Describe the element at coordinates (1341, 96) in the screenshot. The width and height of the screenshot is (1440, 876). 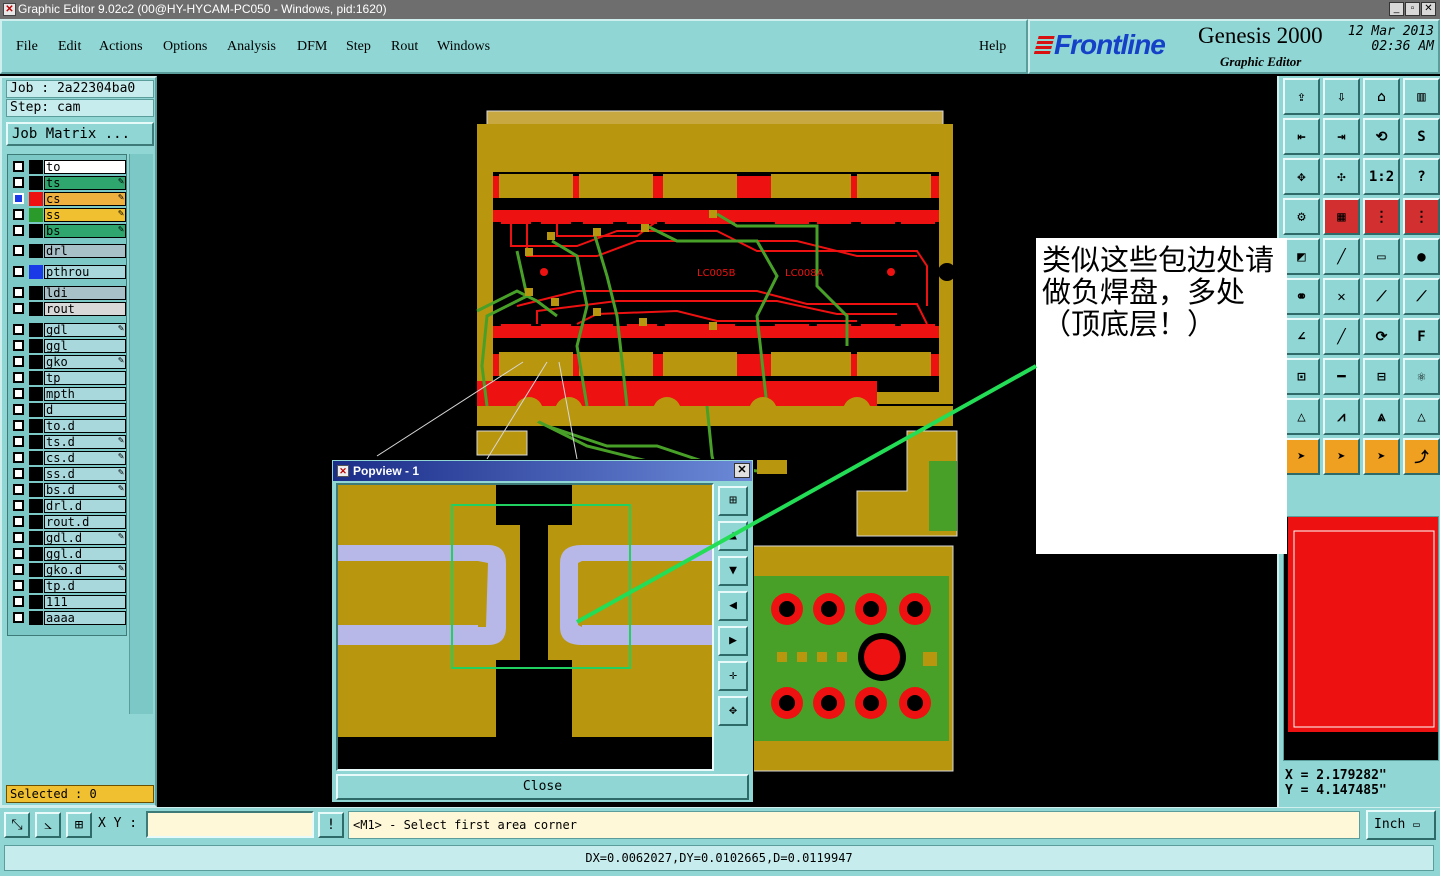
I see `step-down-icon: ⇩` at that location.